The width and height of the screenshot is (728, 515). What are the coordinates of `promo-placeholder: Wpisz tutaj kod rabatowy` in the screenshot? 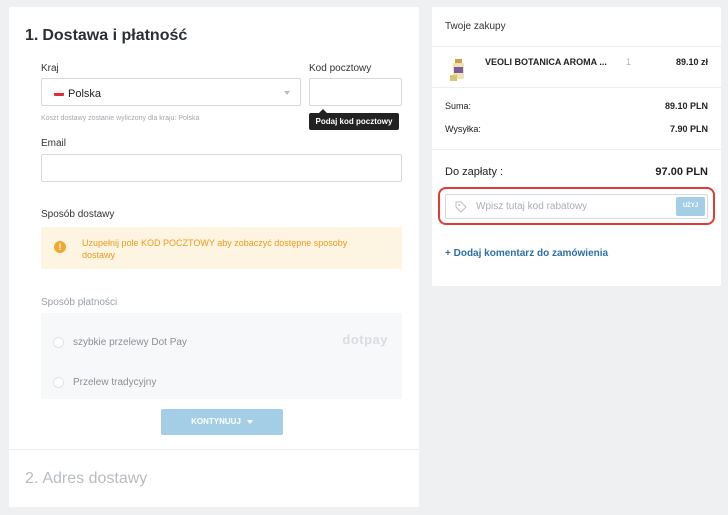 It's located at (532, 206).